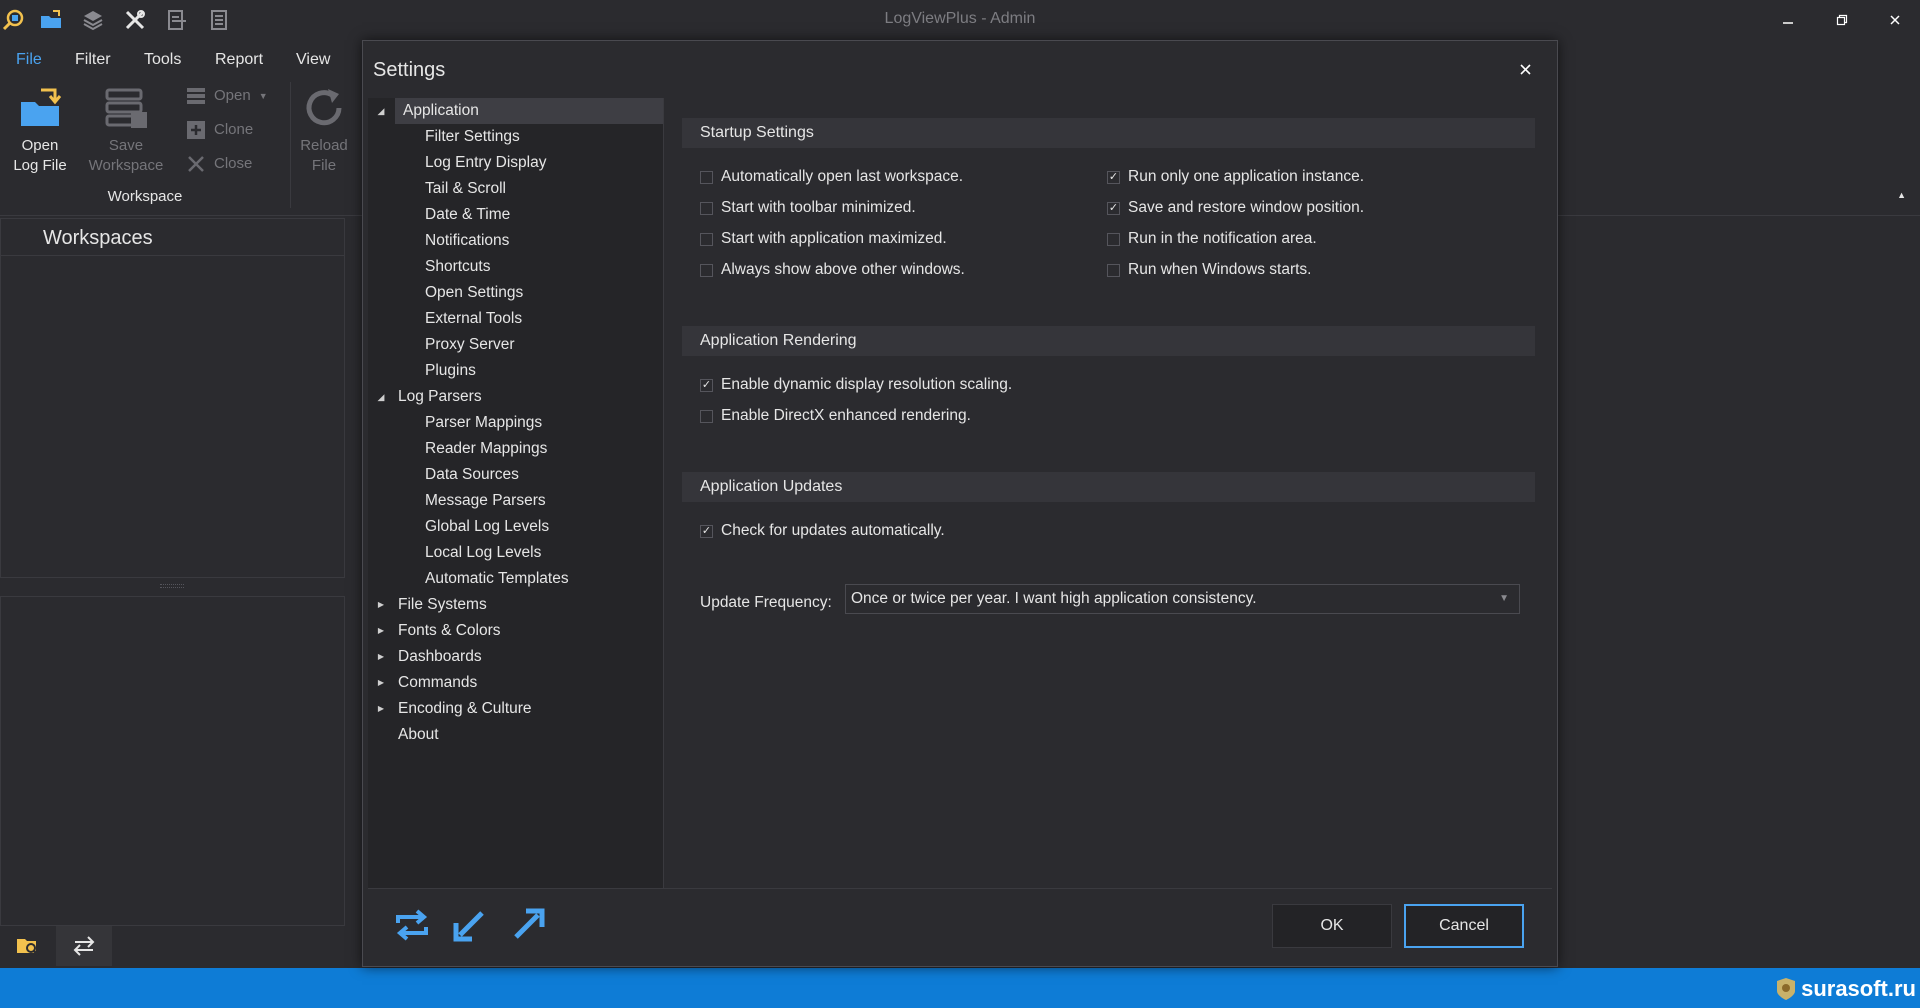 This screenshot has height=1008, width=1920. Describe the element at coordinates (486, 162) in the screenshot. I see `tree-item-label: Log Entry Display` at that location.